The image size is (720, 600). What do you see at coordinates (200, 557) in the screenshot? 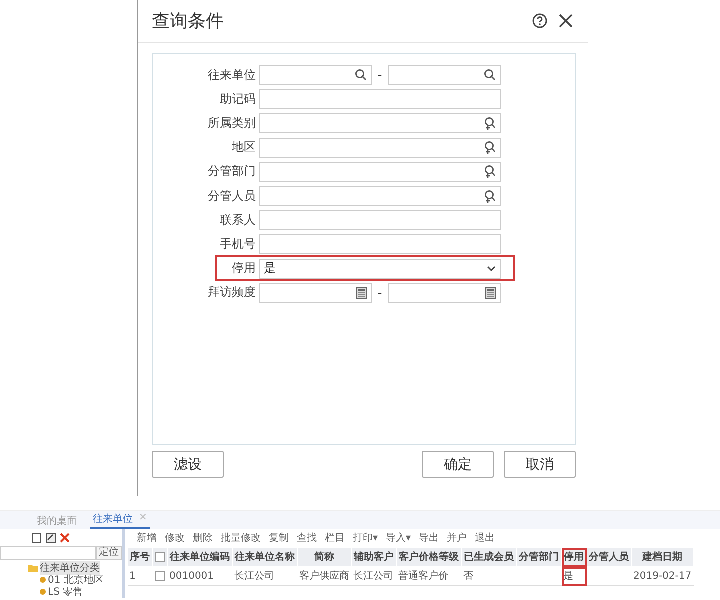
I see `column-header: 往来单位编码` at bounding box center [200, 557].